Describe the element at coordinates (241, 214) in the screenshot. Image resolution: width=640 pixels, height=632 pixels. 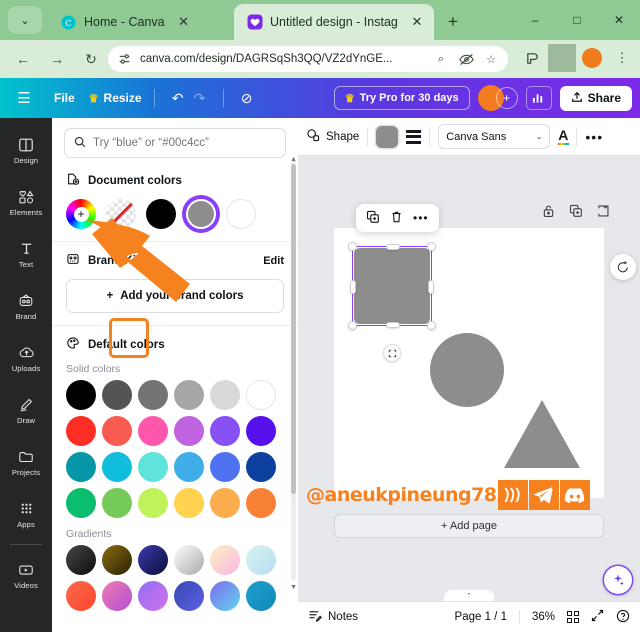
I see `white-swatch` at that location.